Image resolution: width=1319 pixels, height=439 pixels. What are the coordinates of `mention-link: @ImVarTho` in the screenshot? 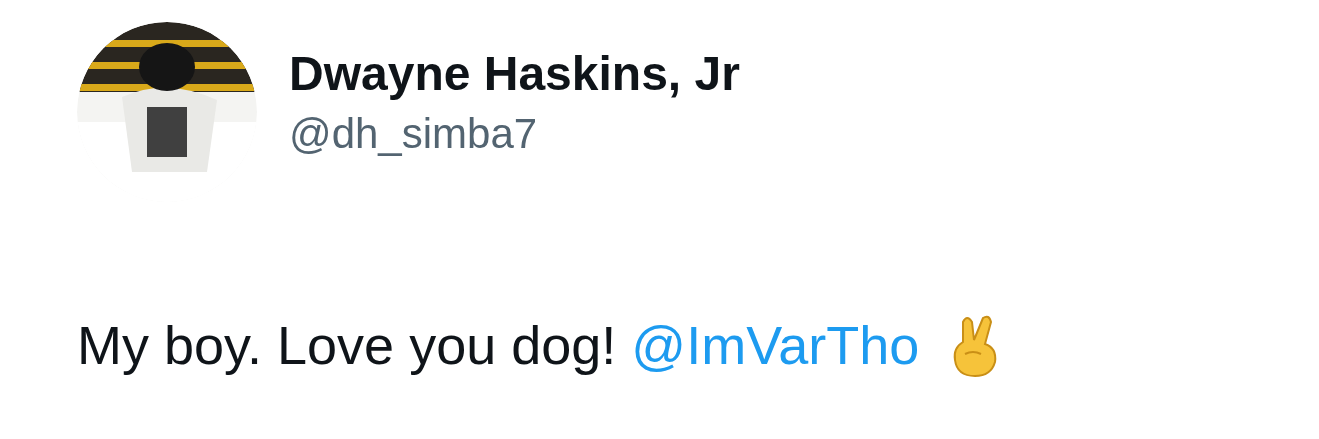 It's located at (775, 345).